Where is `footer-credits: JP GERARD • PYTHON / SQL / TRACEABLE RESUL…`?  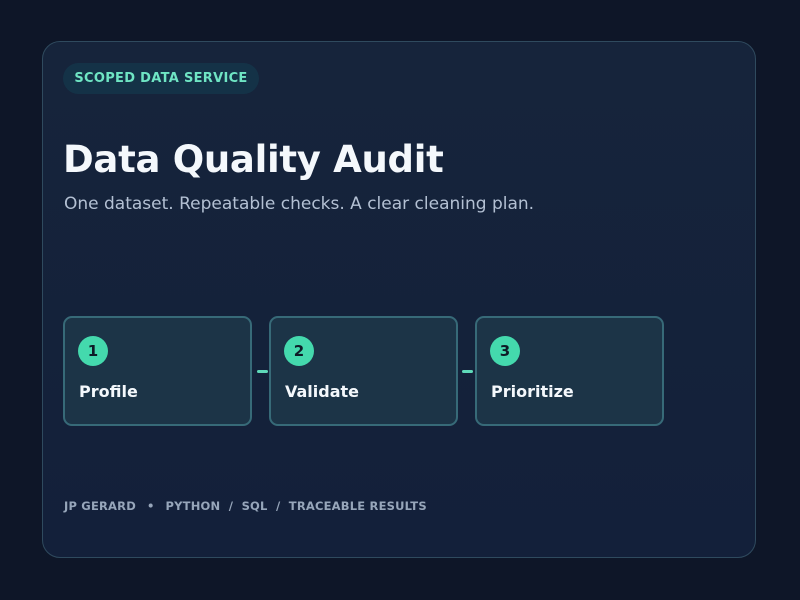 footer-credits: JP GERARD • PYTHON / SQL / TRACEABLE RESUL… is located at coordinates (245, 506).